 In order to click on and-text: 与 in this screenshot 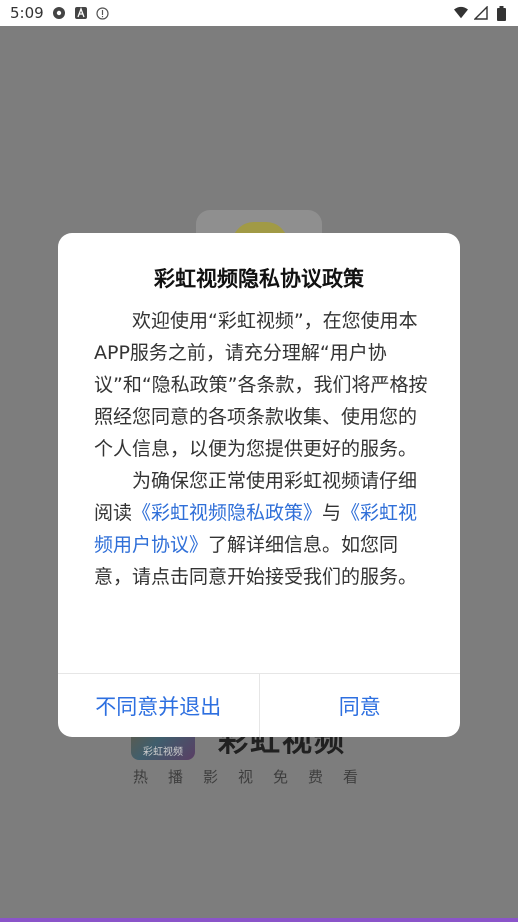, I will do `click(332, 513)`.